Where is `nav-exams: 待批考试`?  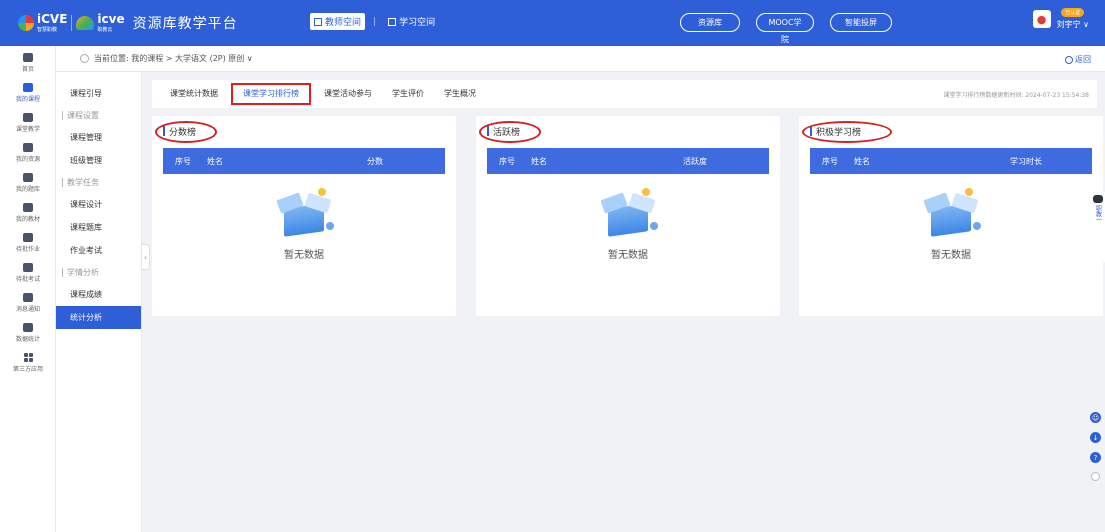
nav-exams: 待批考试 is located at coordinates (28, 273).